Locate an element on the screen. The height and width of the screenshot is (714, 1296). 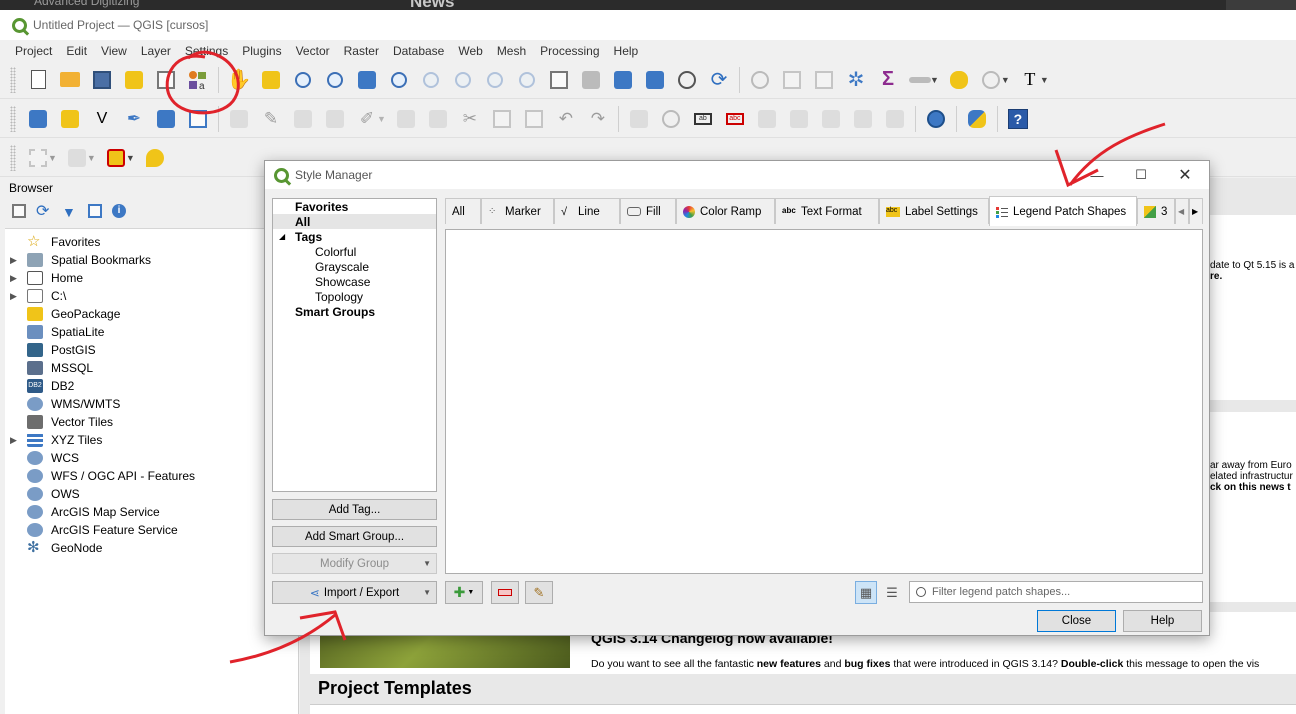
icon-view-button: ▦ is located at coordinates (866, 592).